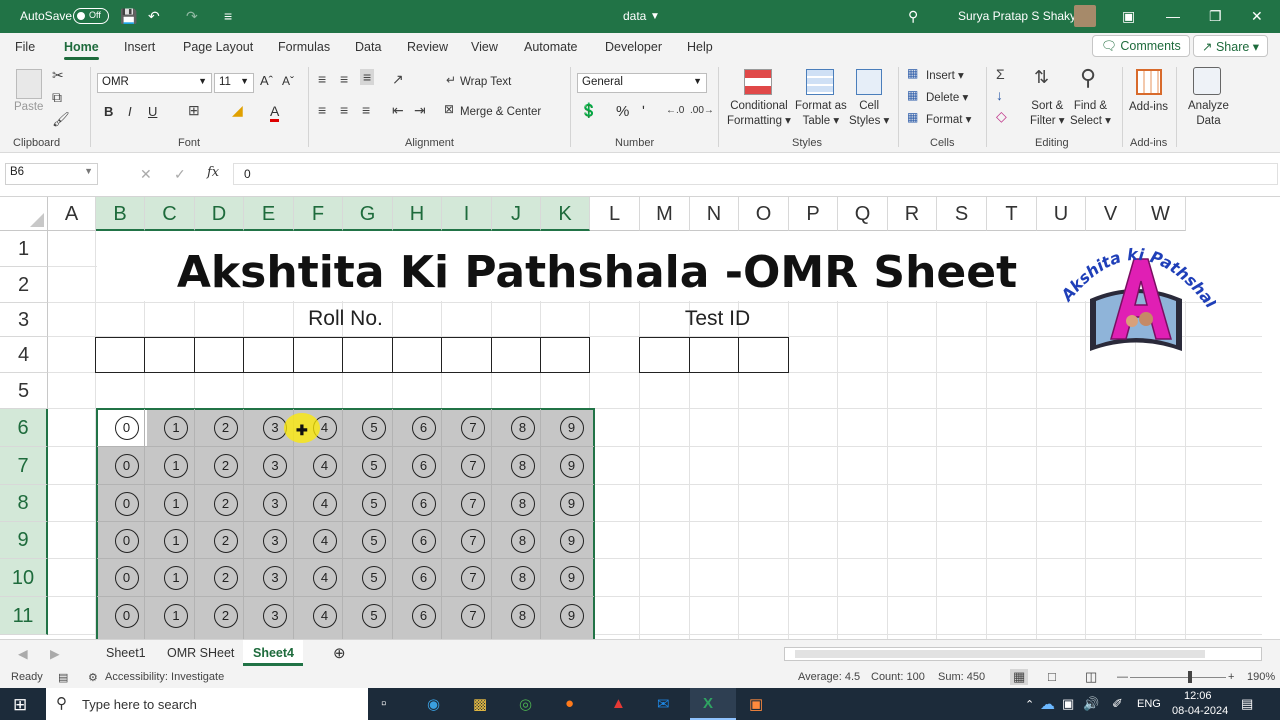 The height and width of the screenshot is (720, 1280). Describe the element at coordinates (433, 704) in the screenshot. I see `edge-icon: ◉` at that location.